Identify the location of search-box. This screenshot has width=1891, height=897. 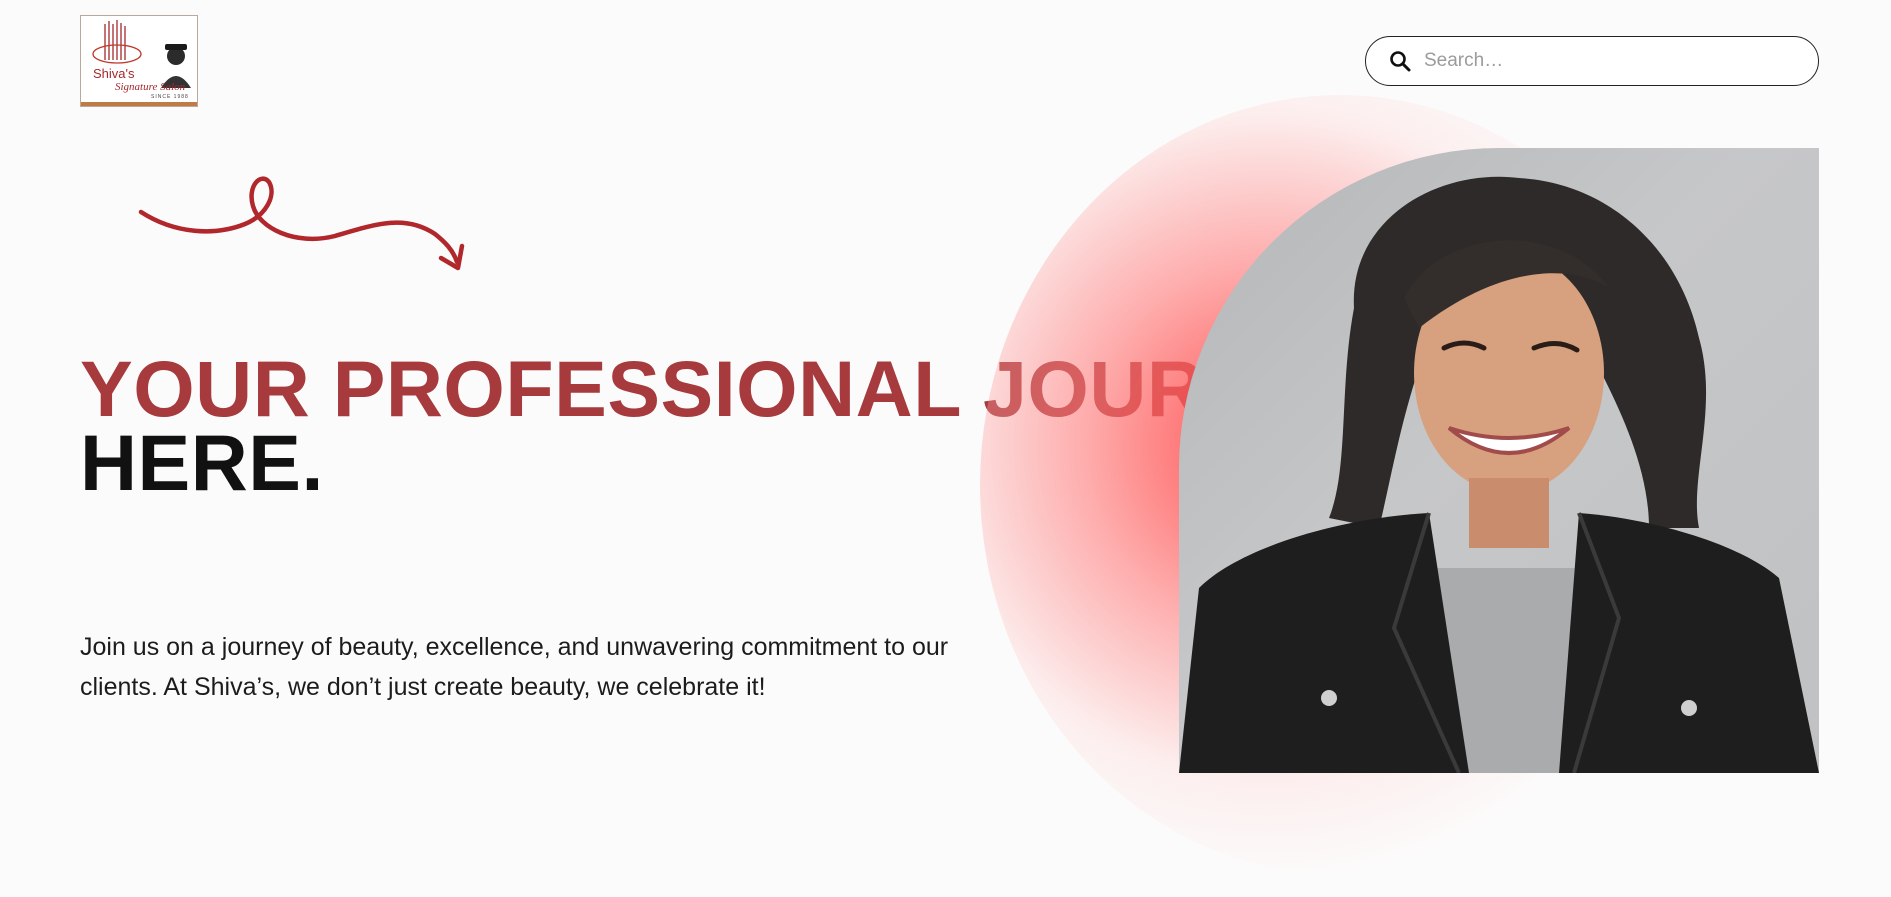
(1592, 61).